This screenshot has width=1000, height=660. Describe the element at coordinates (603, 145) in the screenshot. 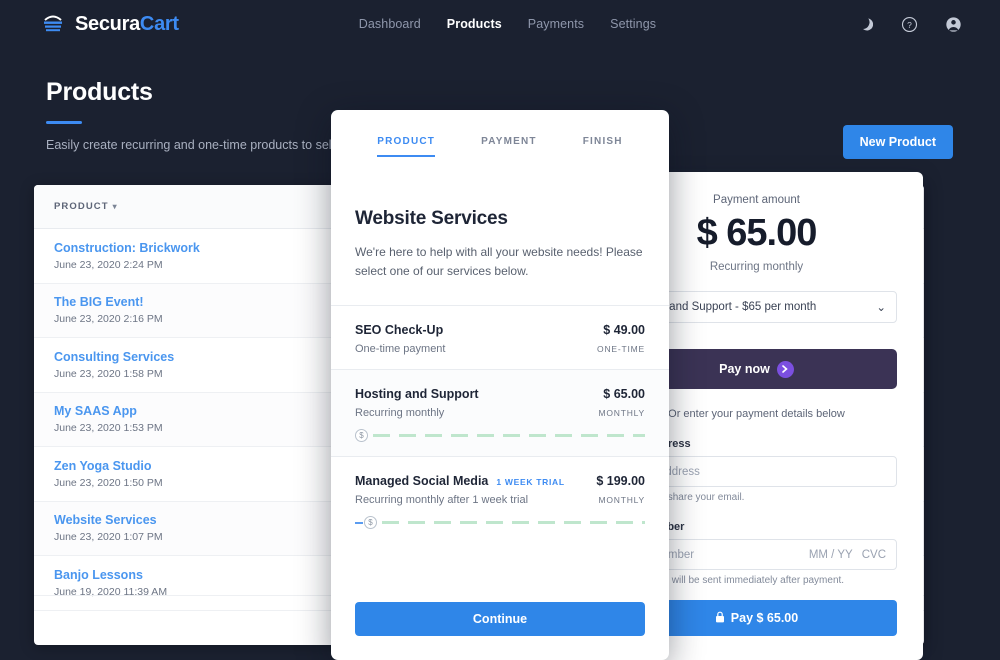

I see `tab-finish: FINISH` at that location.